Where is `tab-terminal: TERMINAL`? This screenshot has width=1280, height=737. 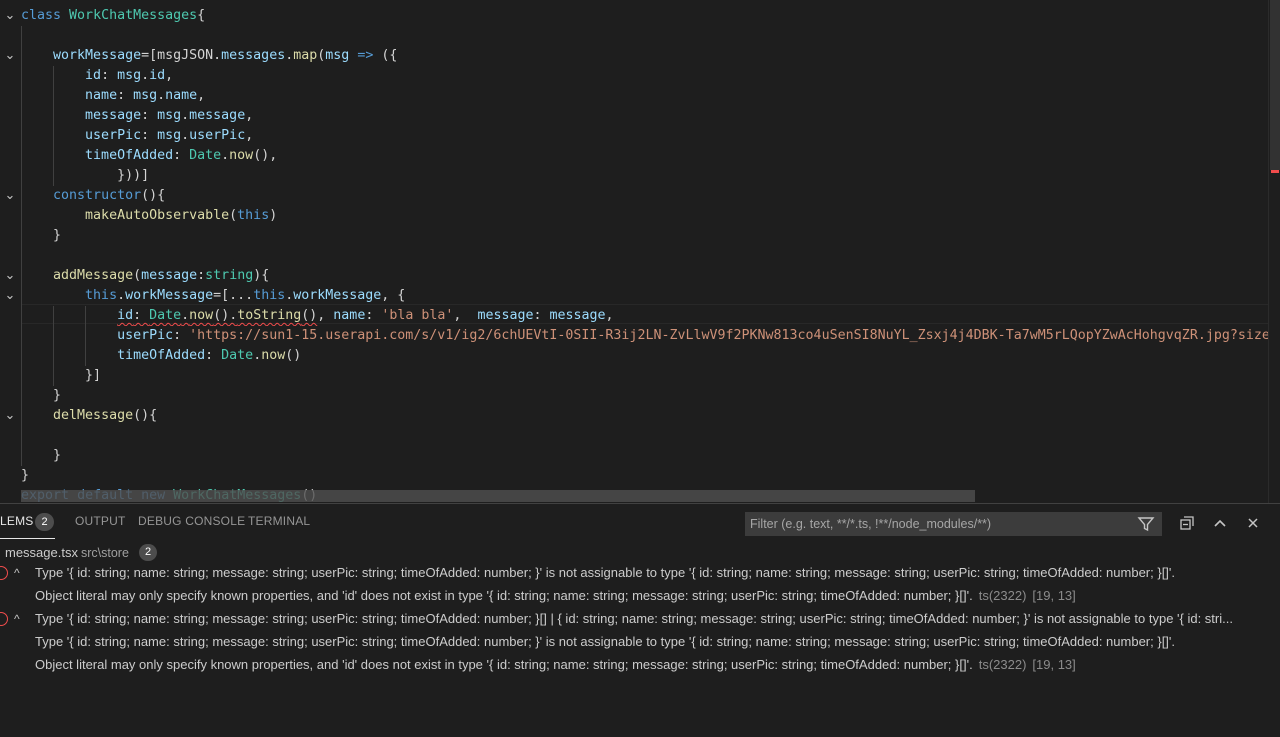
tab-terminal: TERMINAL is located at coordinates (279, 521).